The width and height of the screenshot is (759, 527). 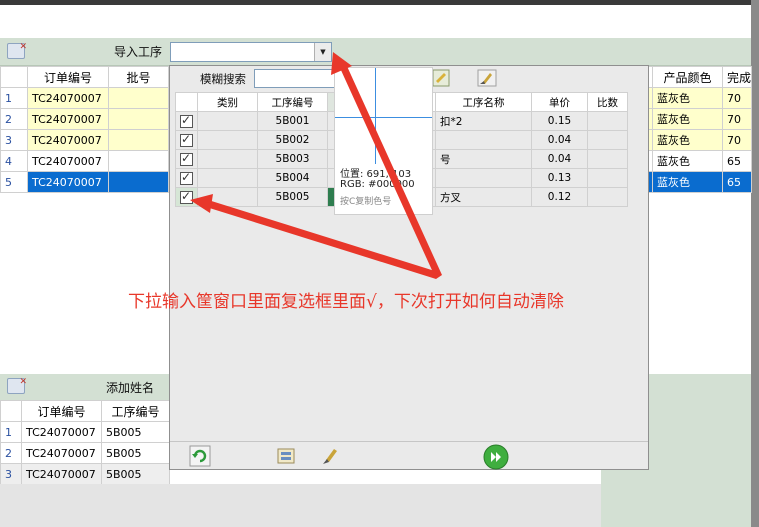 I want to click on arrow-to-checkbox-head, so click(x=201, y=203).